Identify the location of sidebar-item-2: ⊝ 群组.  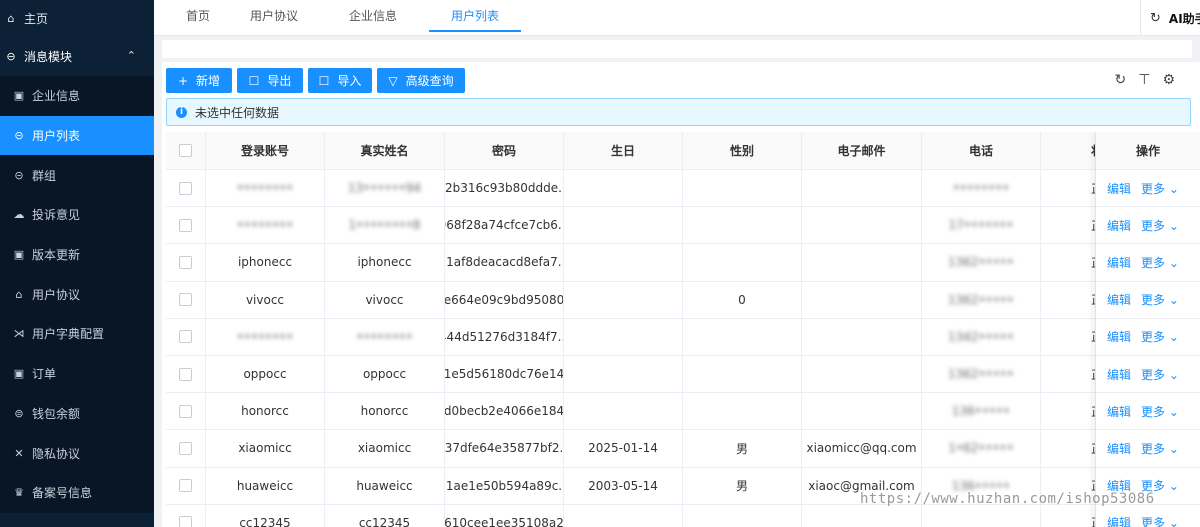
(77, 175).